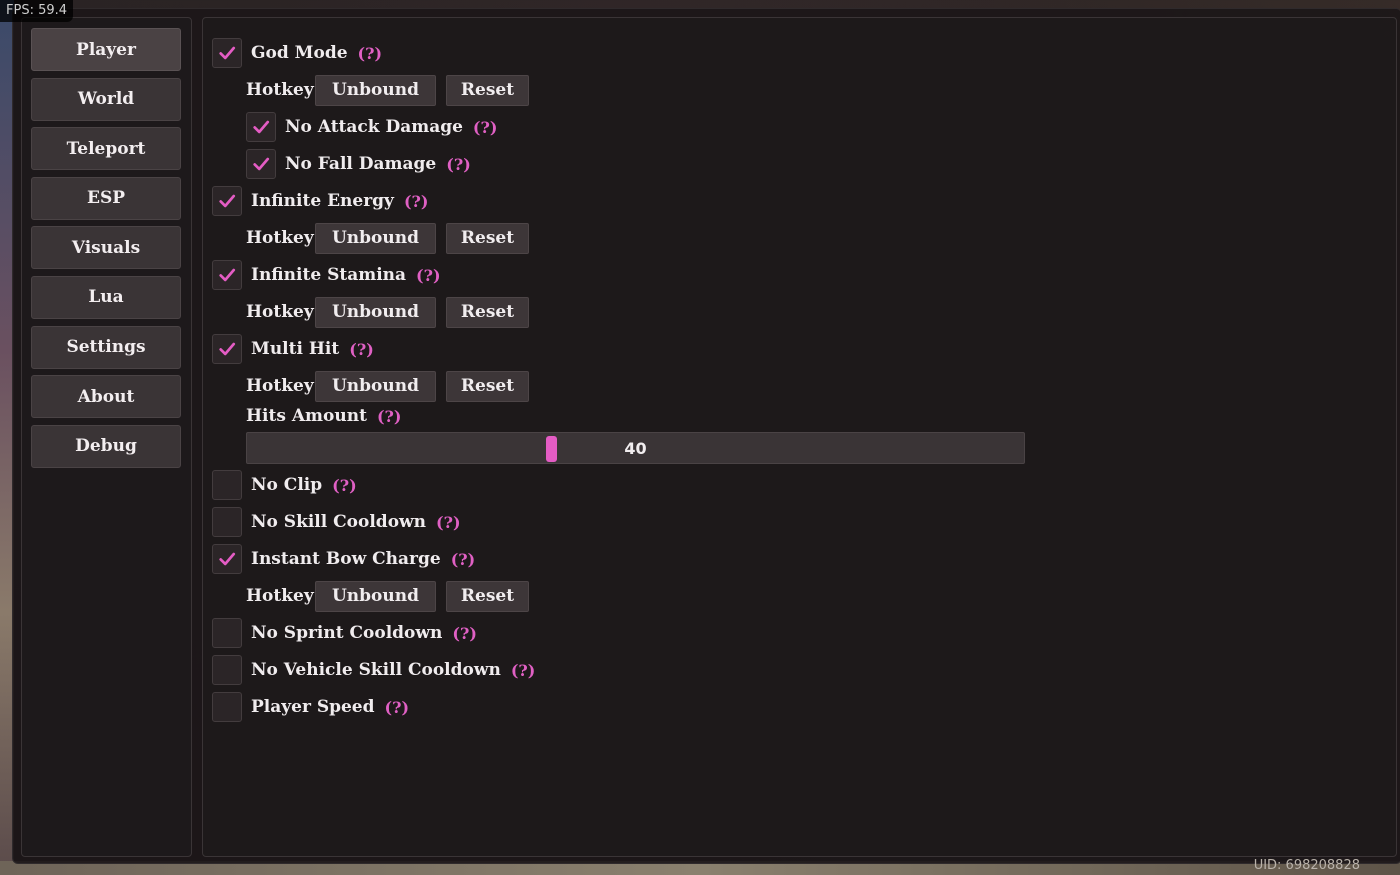 The height and width of the screenshot is (875, 1400). I want to click on player-speed-label: Player Speed, so click(313, 707).